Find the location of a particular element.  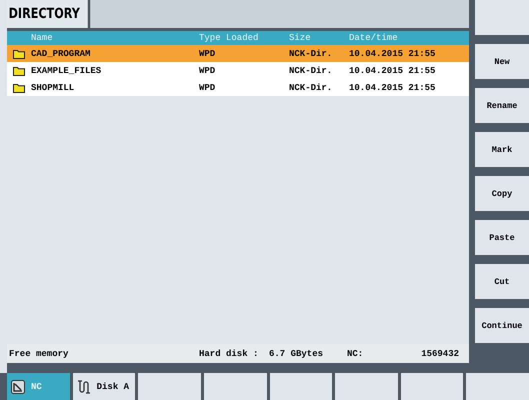

softkey-button: Paste is located at coordinates (502, 237).